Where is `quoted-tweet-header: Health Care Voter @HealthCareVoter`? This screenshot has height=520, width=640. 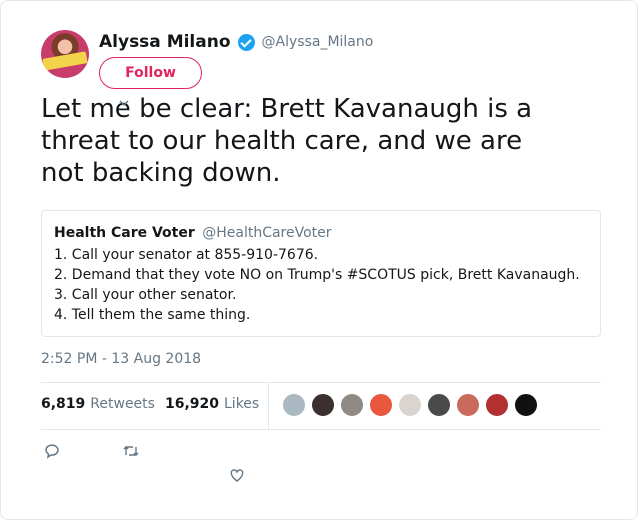
quoted-tweet-header: Health Care Voter @HealthCareVoter is located at coordinates (193, 233).